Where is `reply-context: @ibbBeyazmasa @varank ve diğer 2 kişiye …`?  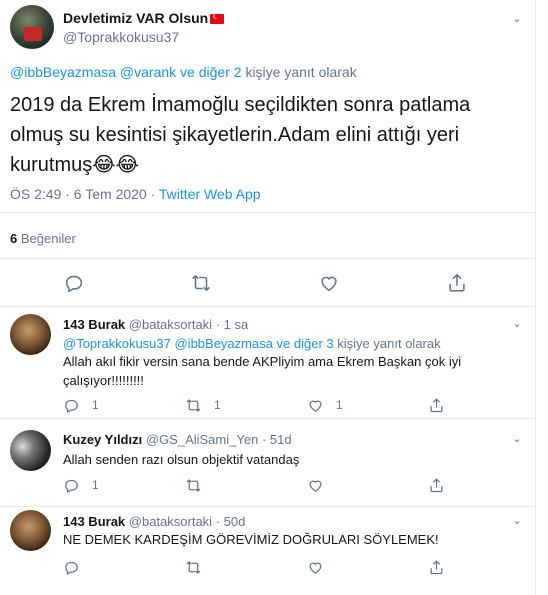 reply-context: @ibbBeyazmasa @varank ve diğer 2 kişiye … is located at coordinates (183, 72).